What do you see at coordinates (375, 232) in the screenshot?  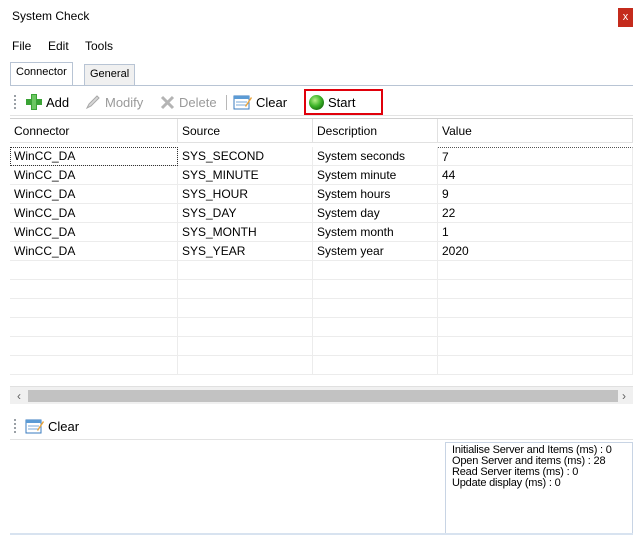 I see `cell-description: System month` at bounding box center [375, 232].